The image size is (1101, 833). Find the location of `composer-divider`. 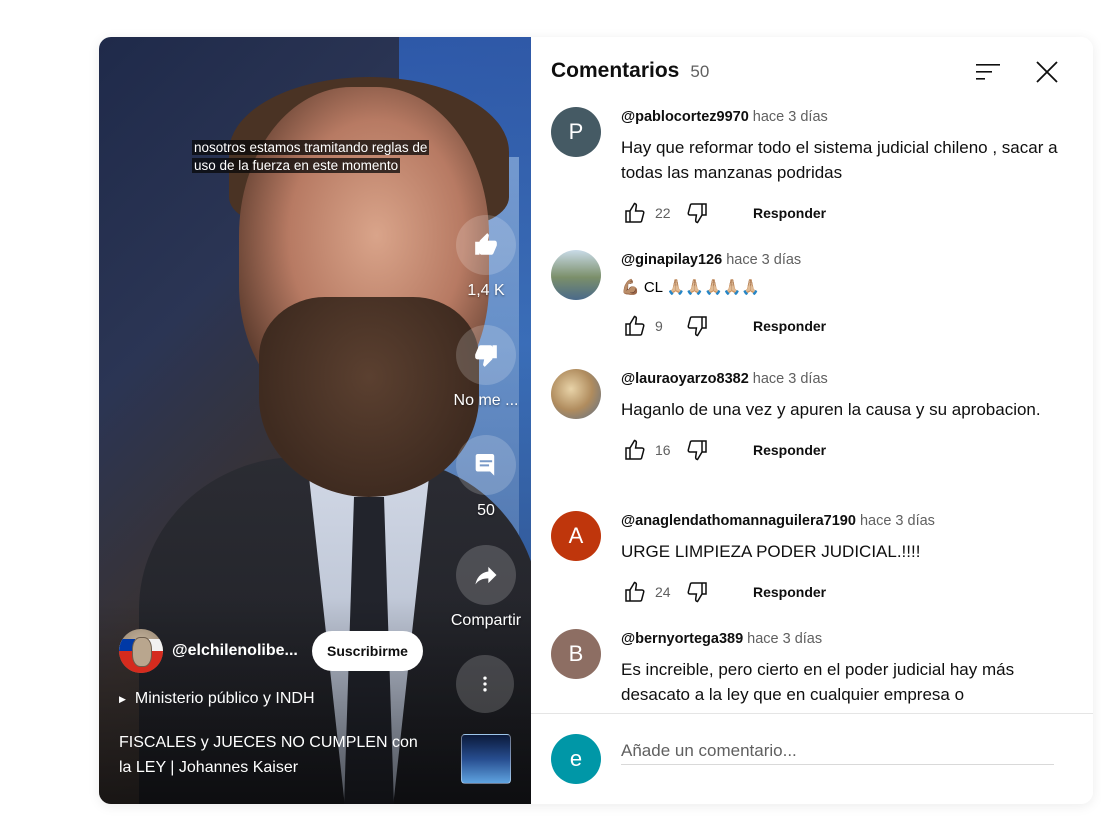

composer-divider is located at coordinates (812, 713).